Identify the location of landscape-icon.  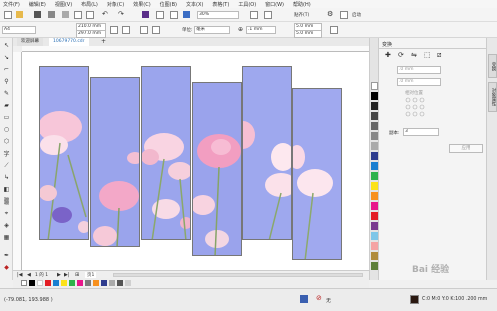
(126, 30).